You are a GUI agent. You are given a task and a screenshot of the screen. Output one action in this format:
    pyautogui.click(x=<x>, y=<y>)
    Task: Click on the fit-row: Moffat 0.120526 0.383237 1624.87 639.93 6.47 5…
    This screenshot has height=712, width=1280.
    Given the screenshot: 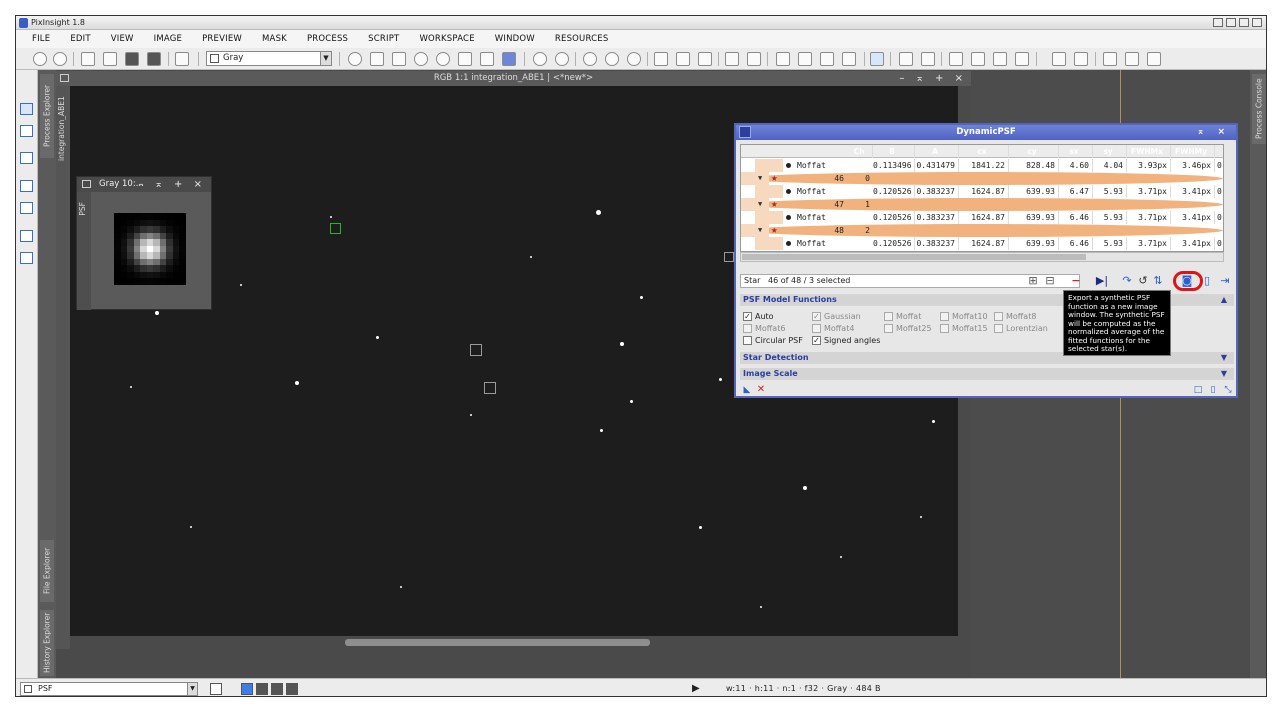 What is the action you would take?
    pyautogui.click(x=982, y=191)
    